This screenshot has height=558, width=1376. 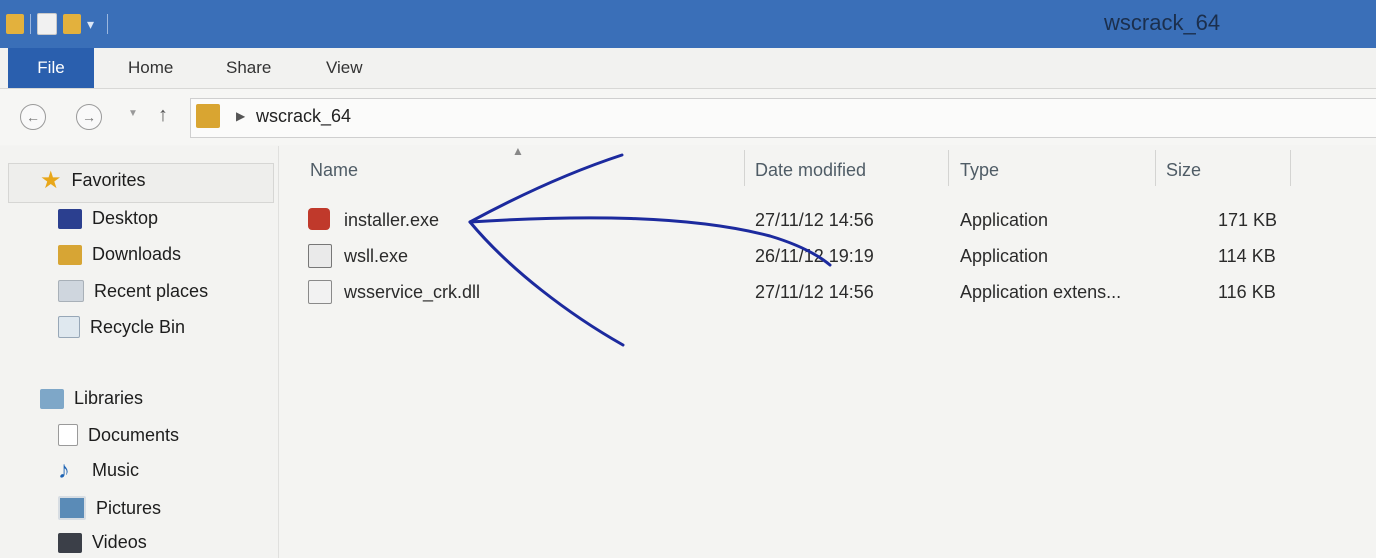 I want to click on up-button: ↑, so click(x=163, y=115).